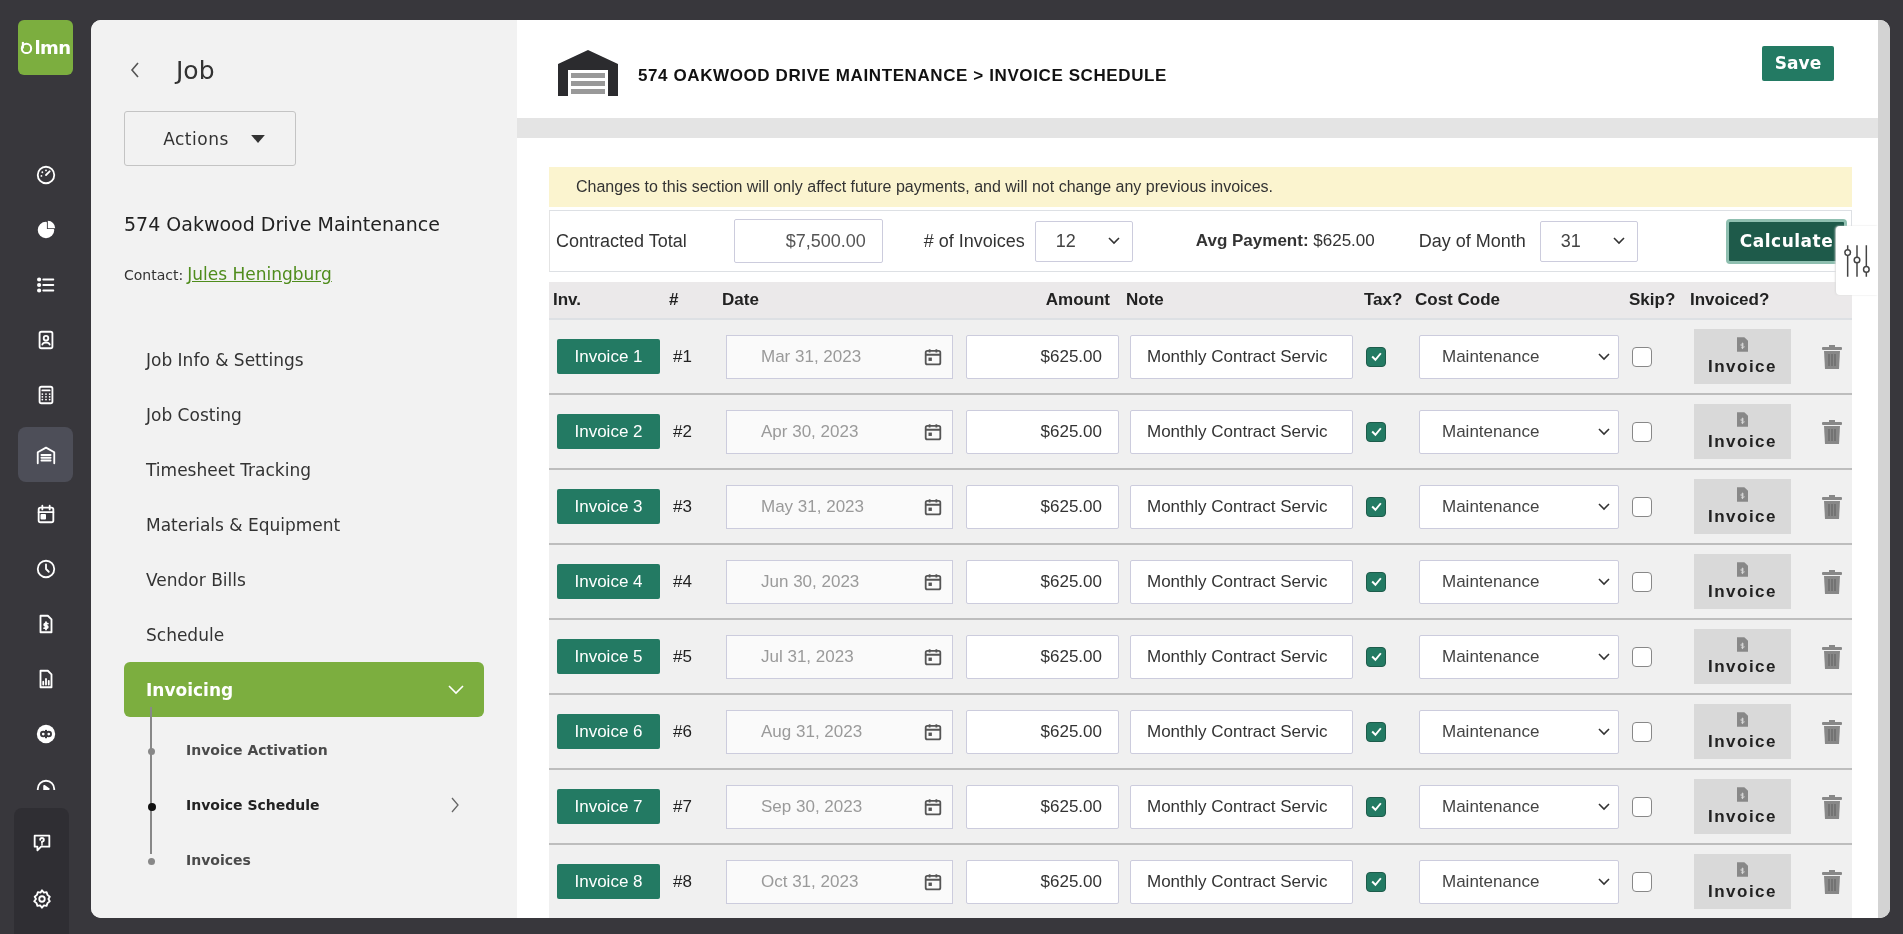 The height and width of the screenshot is (934, 1903). Describe the element at coordinates (608, 506) in the screenshot. I see `invoice-button: Invoice 3` at that location.